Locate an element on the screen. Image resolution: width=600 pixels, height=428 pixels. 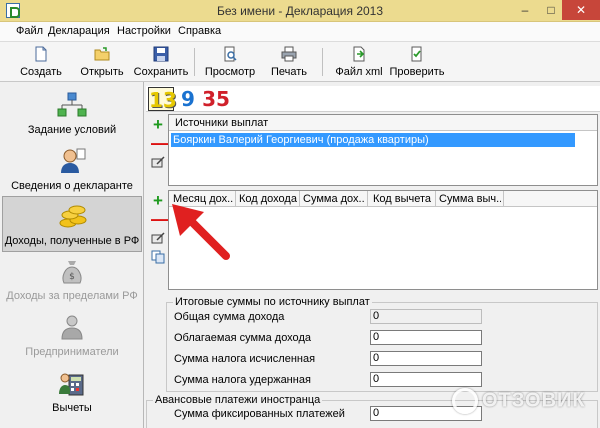
total-income-field: 0 is located at coordinates (426, 316).